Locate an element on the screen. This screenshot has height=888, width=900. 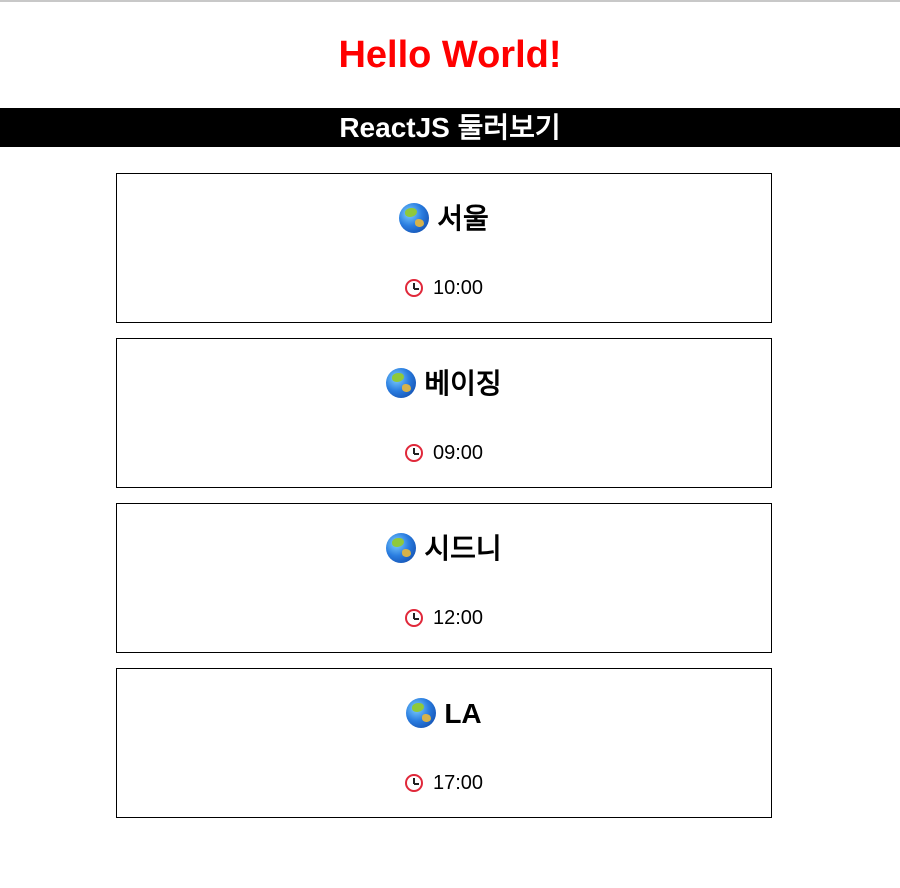
city-time: 10:00 is located at coordinates (458, 288).